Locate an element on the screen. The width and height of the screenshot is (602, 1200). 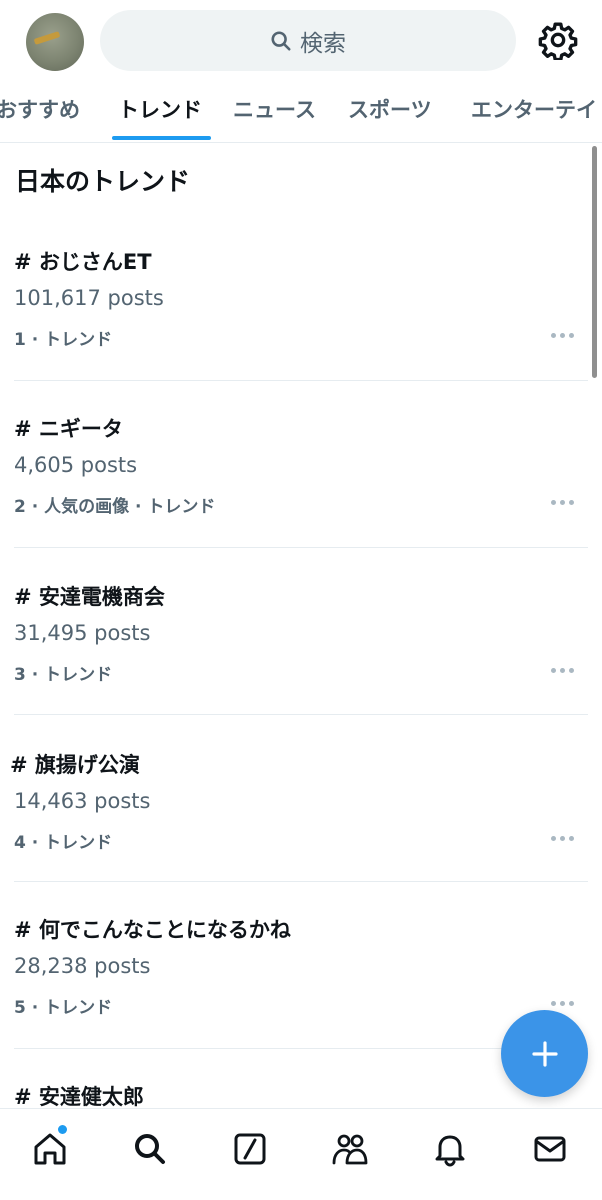
trend-post-count: 101,617 posts is located at coordinates (89, 298).